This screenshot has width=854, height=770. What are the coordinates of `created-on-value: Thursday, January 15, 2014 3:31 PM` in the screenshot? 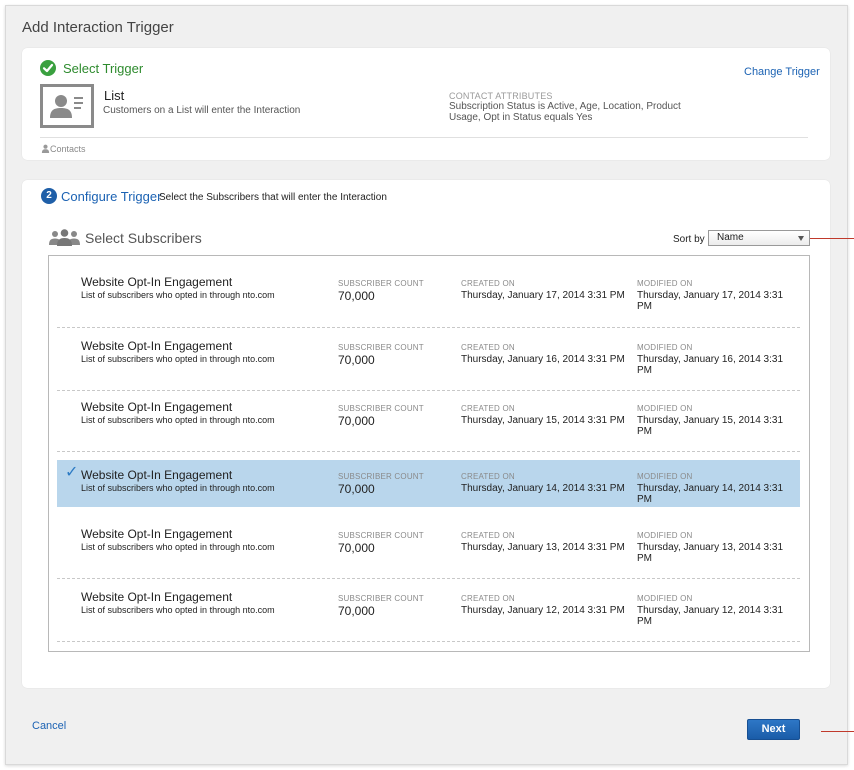 It's located at (543, 420).